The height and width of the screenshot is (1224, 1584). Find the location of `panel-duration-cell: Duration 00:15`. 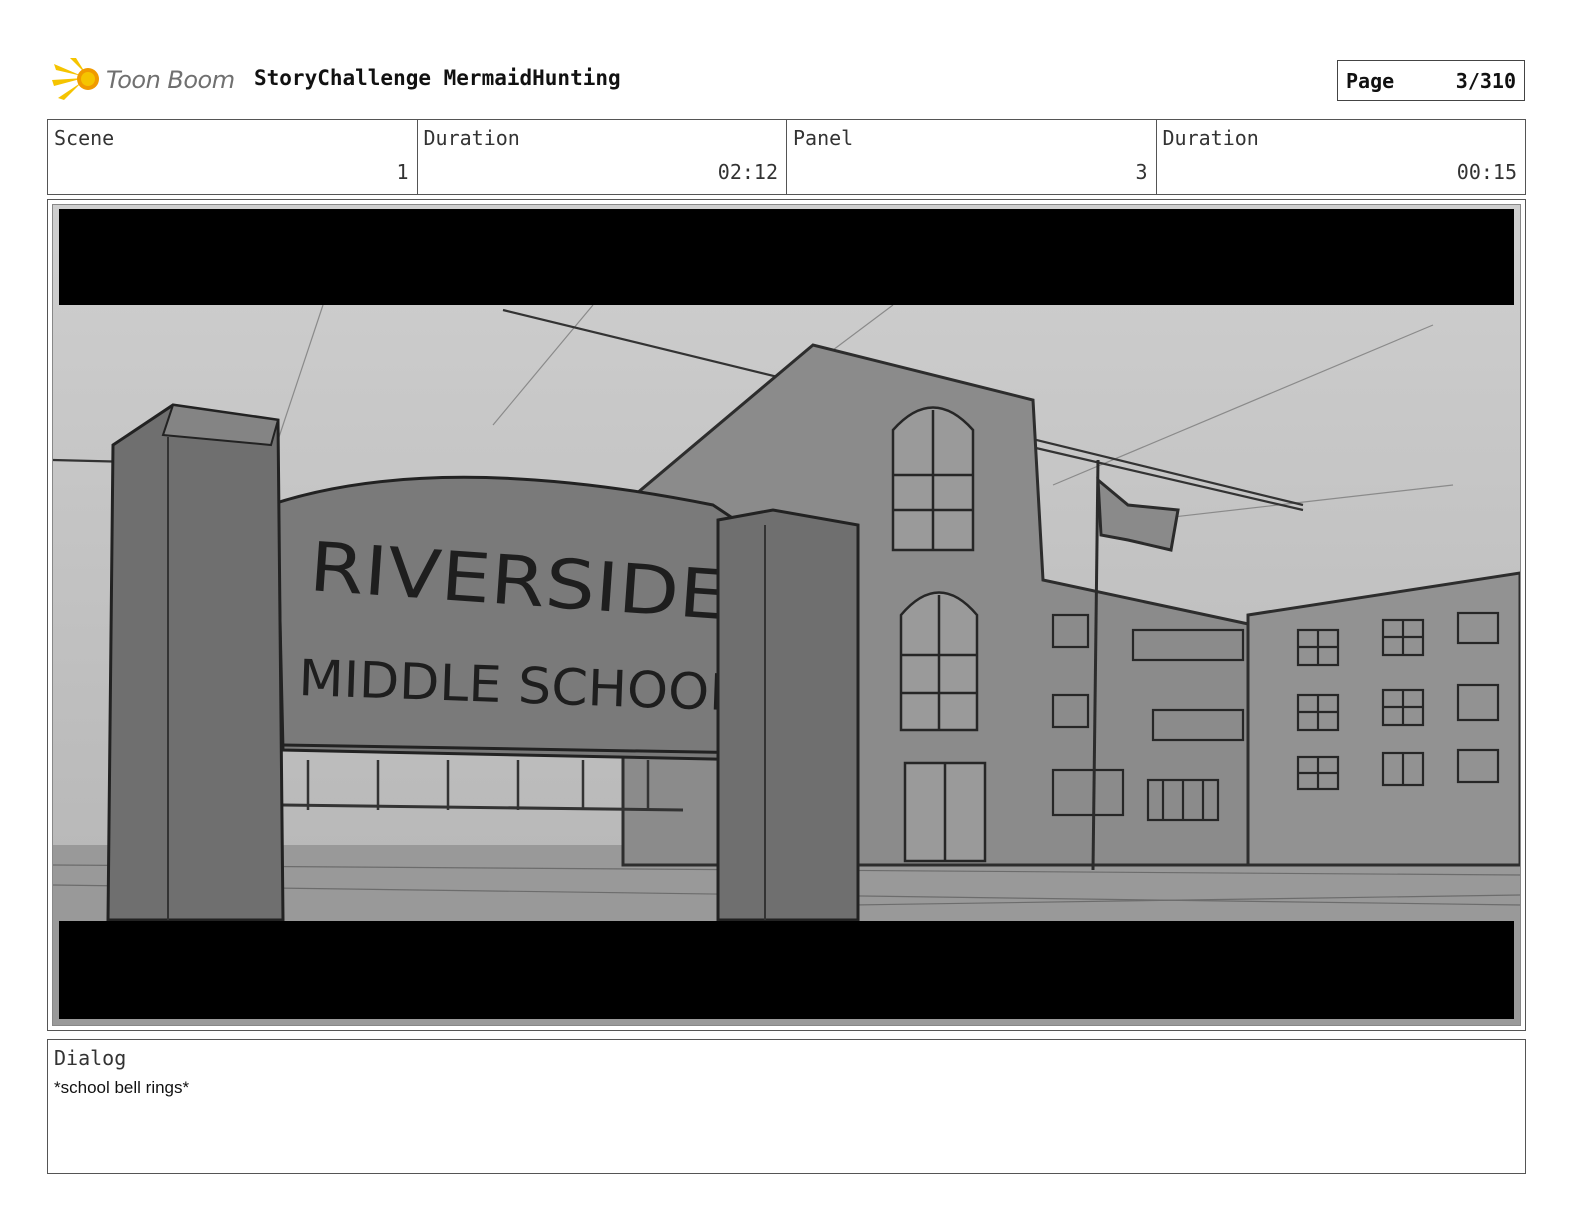

panel-duration-cell: Duration 00:15 is located at coordinates (1340, 157).